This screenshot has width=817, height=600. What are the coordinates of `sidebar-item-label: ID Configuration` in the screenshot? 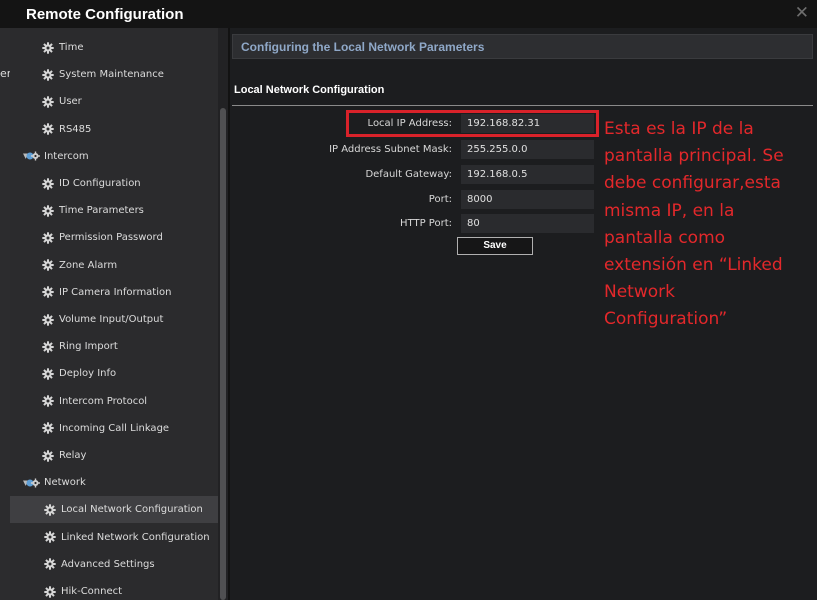 It's located at (100, 183).